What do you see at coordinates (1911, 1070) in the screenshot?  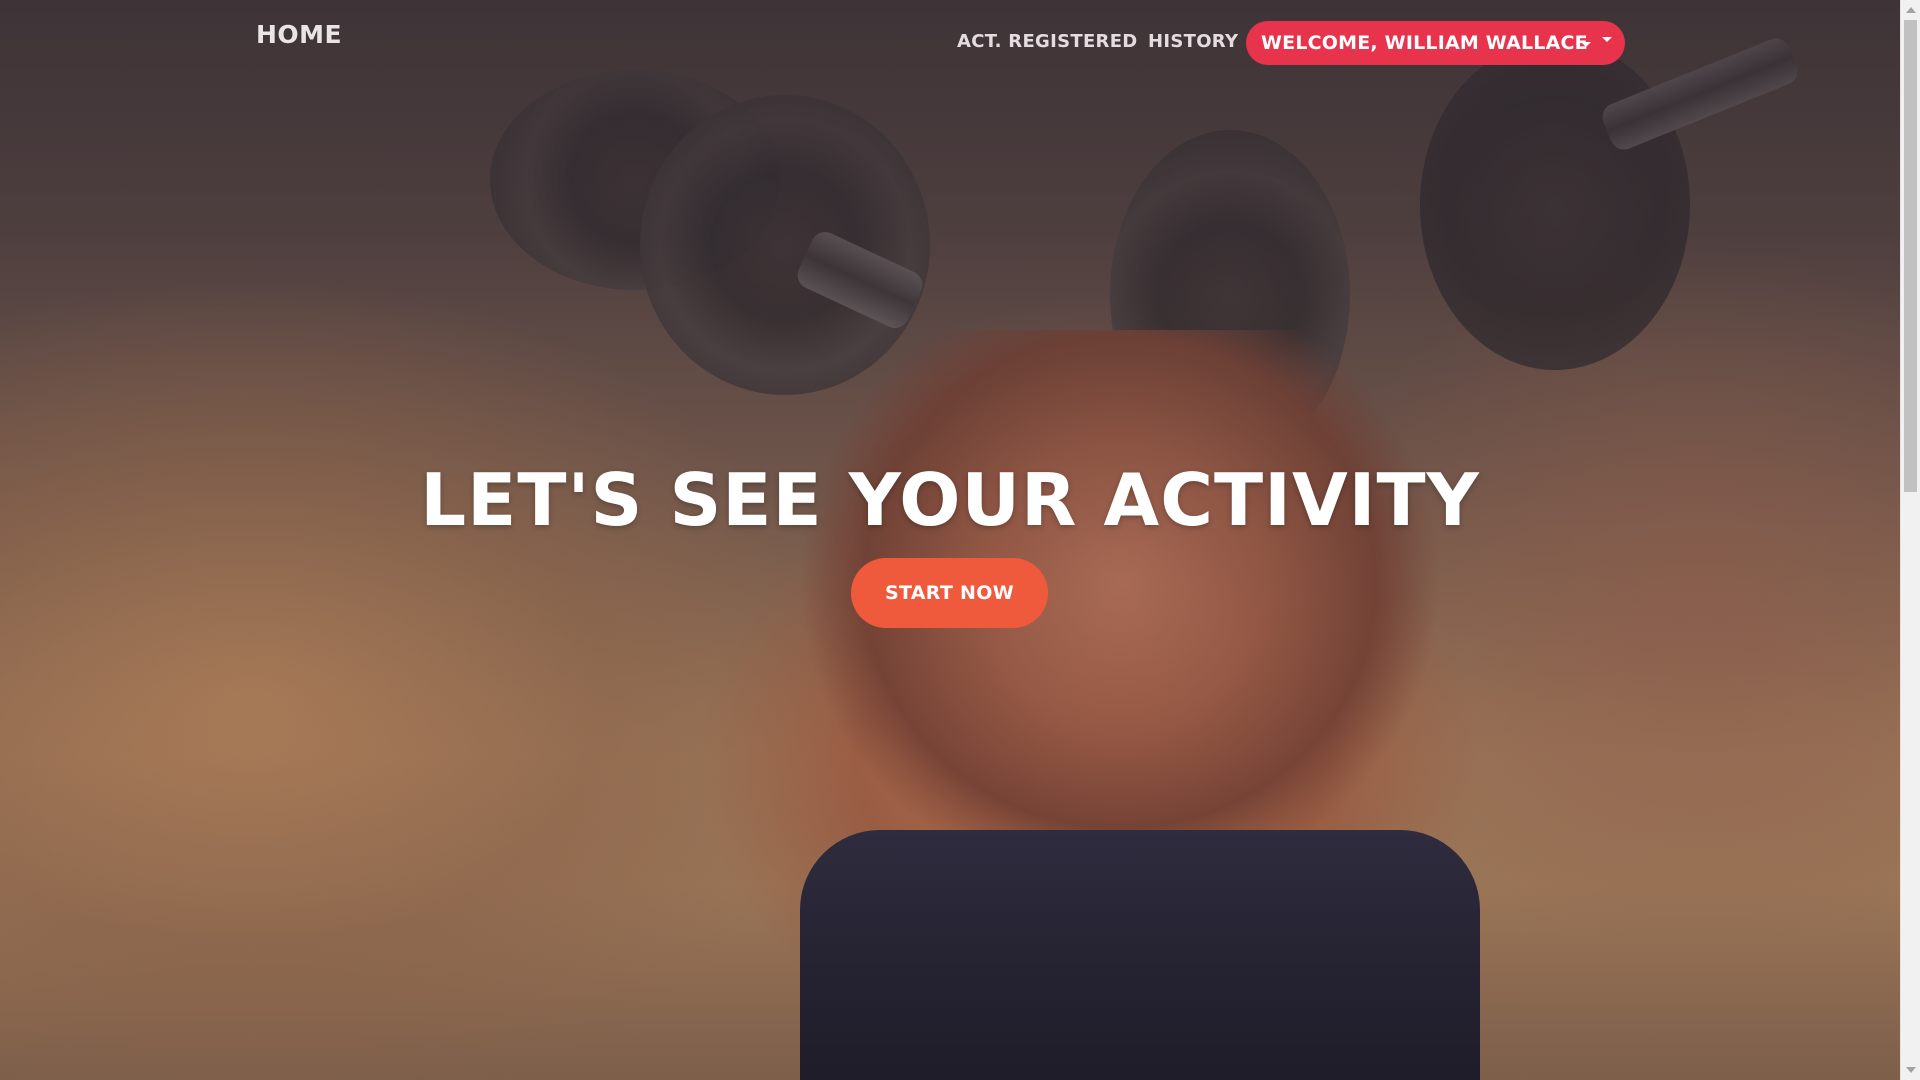 I see `arrow-down-icon` at bounding box center [1911, 1070].